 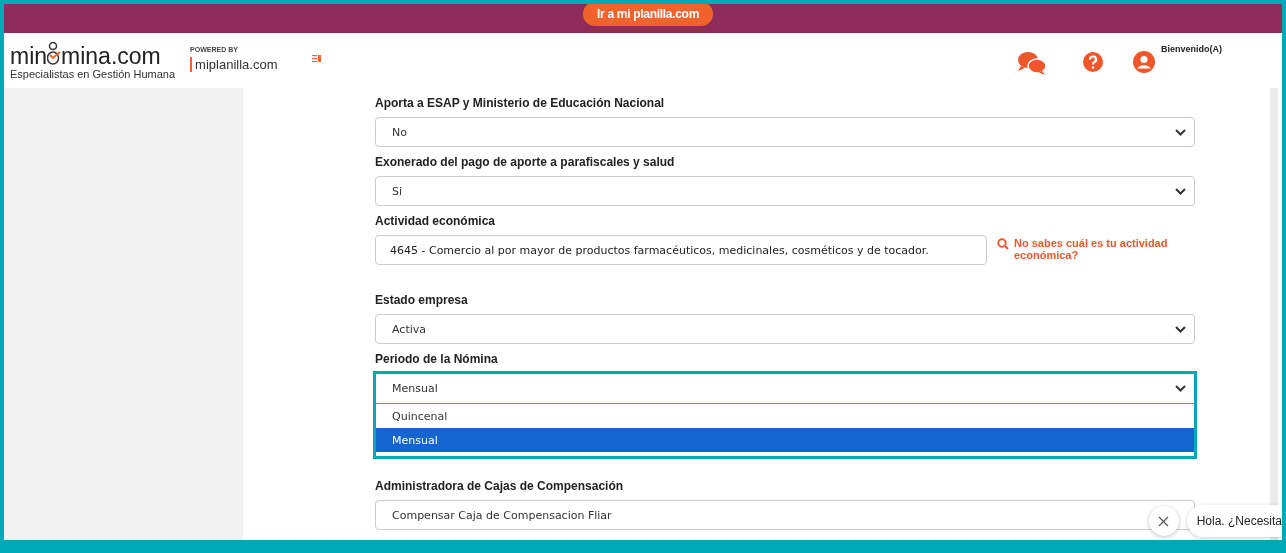 What do you see at coordinates (1032, 63) in the screenshot?
I see `chat-icon` at bounding box center [1032, 63].